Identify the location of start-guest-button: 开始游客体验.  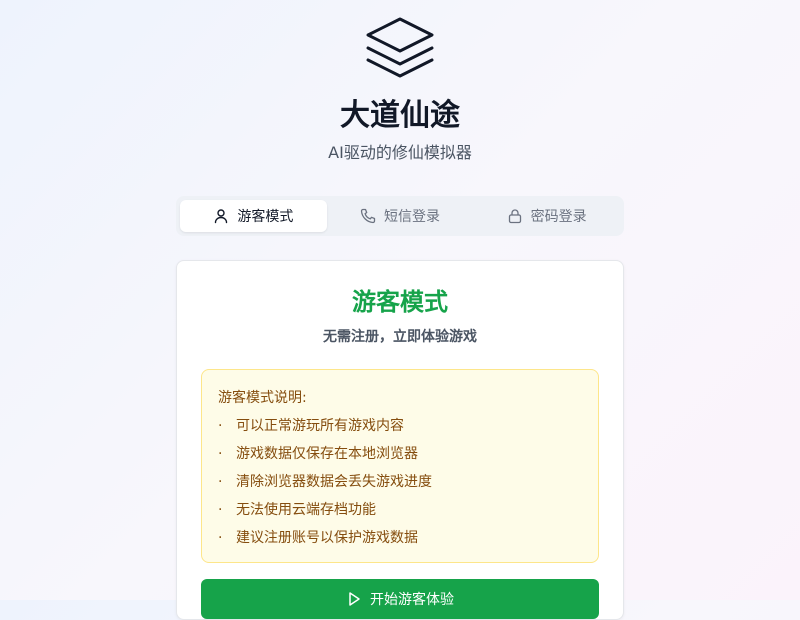
(400, 599).